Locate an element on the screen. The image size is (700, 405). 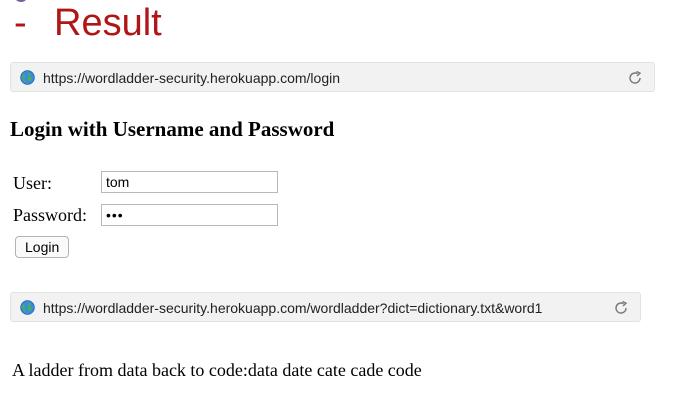
slide-title-text: Result is located at coordinates (108, 23).